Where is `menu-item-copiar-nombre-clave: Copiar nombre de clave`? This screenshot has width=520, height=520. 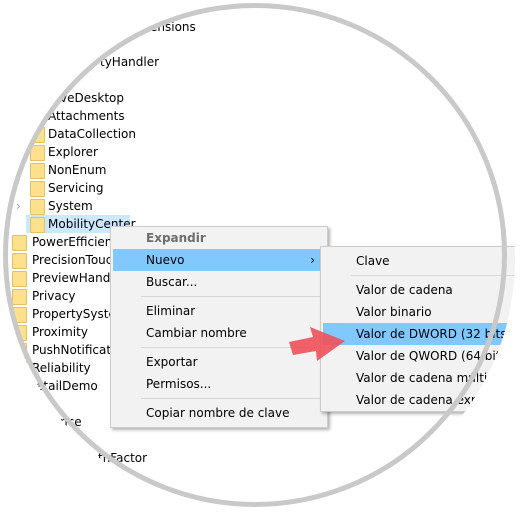
menu-item-copiar-nombre-clave: Copiar nombre de clave is located at coordinates (219, 413).